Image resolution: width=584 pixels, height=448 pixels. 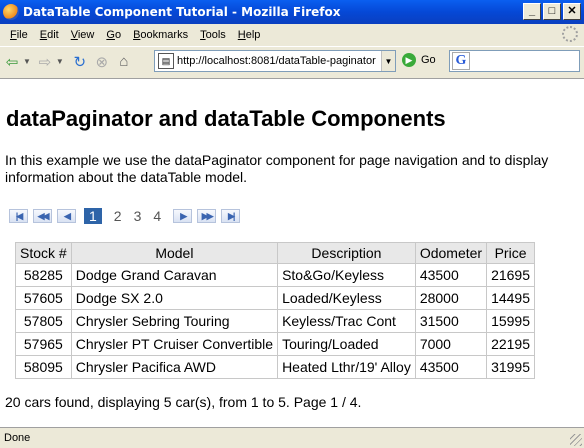 What do you see at coordinates (576, 440) in the screenshot?
I see `resize-grip-icon` at bounding box center [576, 440].